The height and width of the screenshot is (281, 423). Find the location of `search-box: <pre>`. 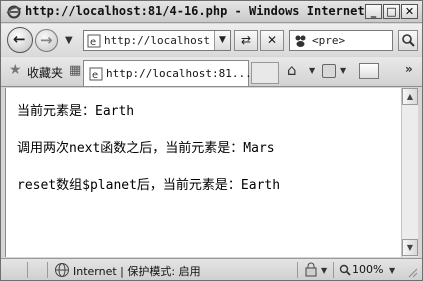

search-box: <pre> is located at coordinates (341, 40).